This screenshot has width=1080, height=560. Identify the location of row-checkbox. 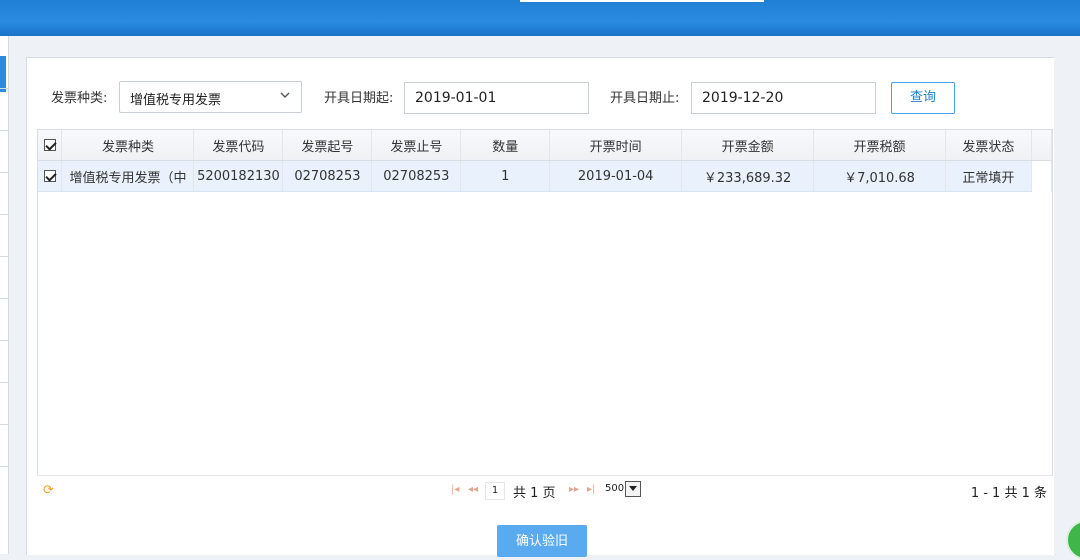
(49, 176).